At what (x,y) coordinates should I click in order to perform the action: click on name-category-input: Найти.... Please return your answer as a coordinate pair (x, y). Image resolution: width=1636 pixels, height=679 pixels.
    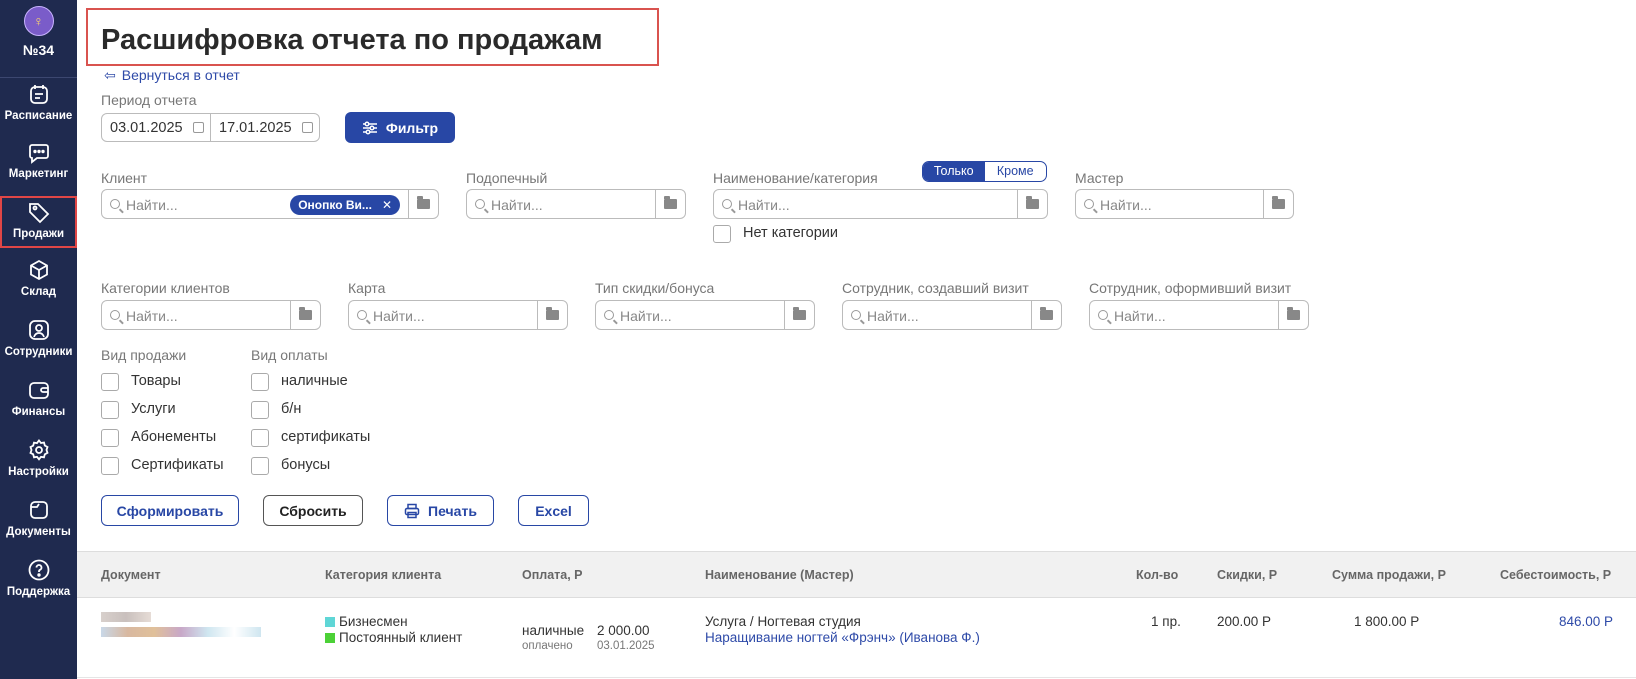
    Looking at the image, I should click on (865, 204).